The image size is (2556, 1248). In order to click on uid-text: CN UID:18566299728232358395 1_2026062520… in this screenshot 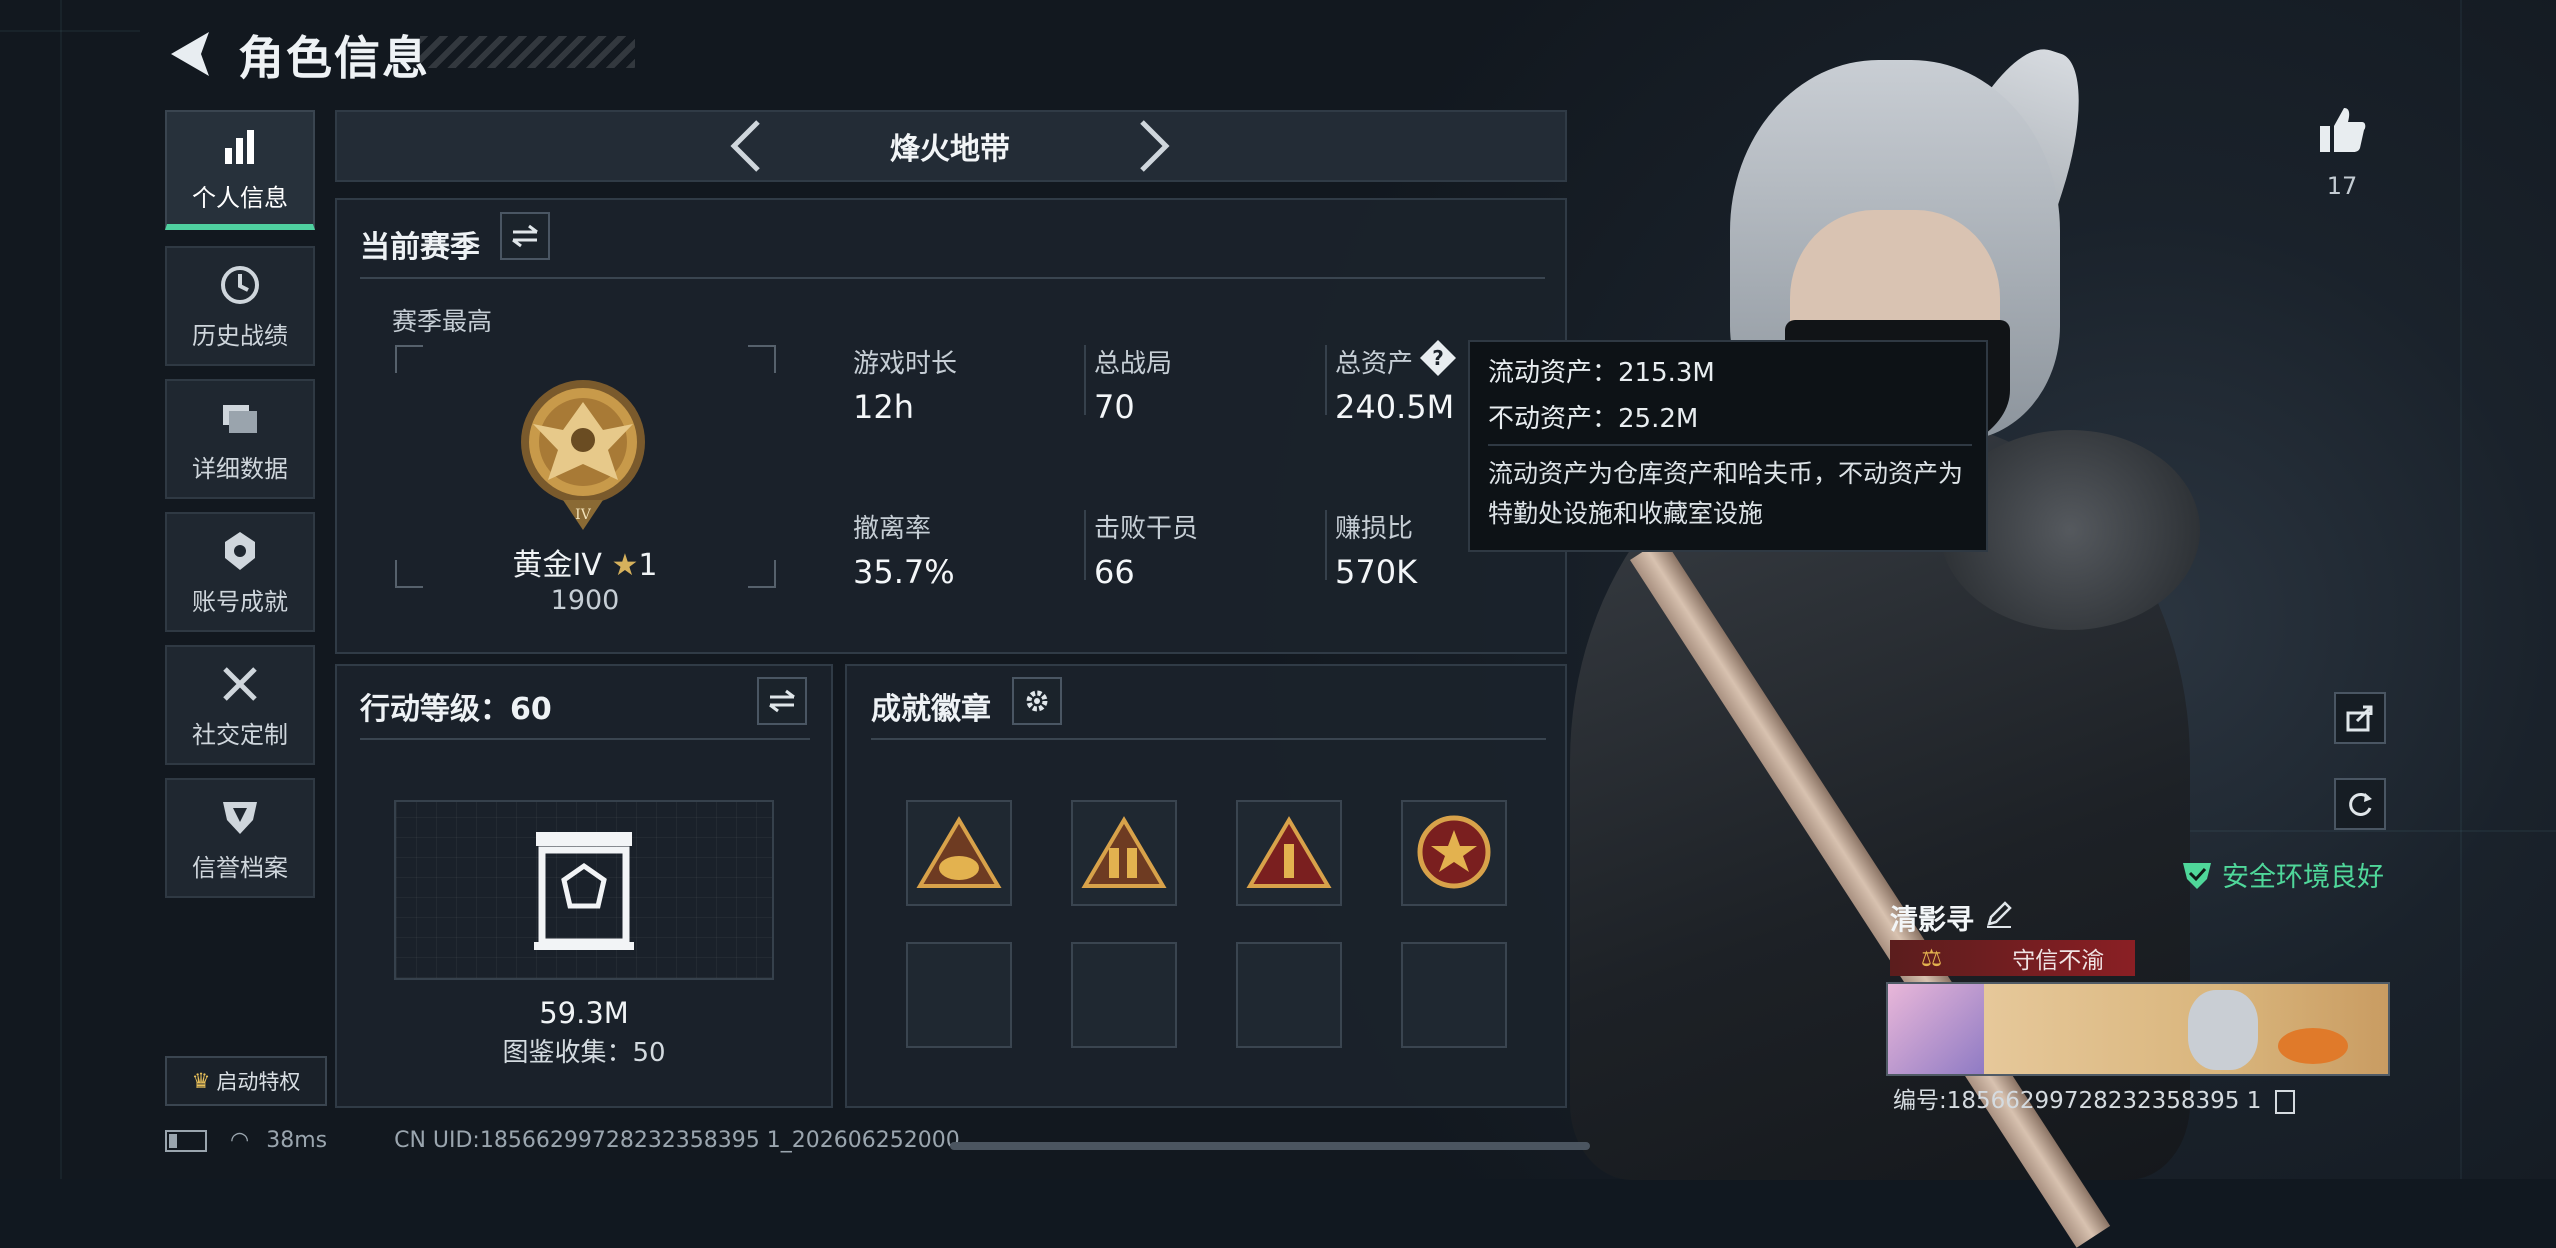, I will do `click(677, 1140)`.